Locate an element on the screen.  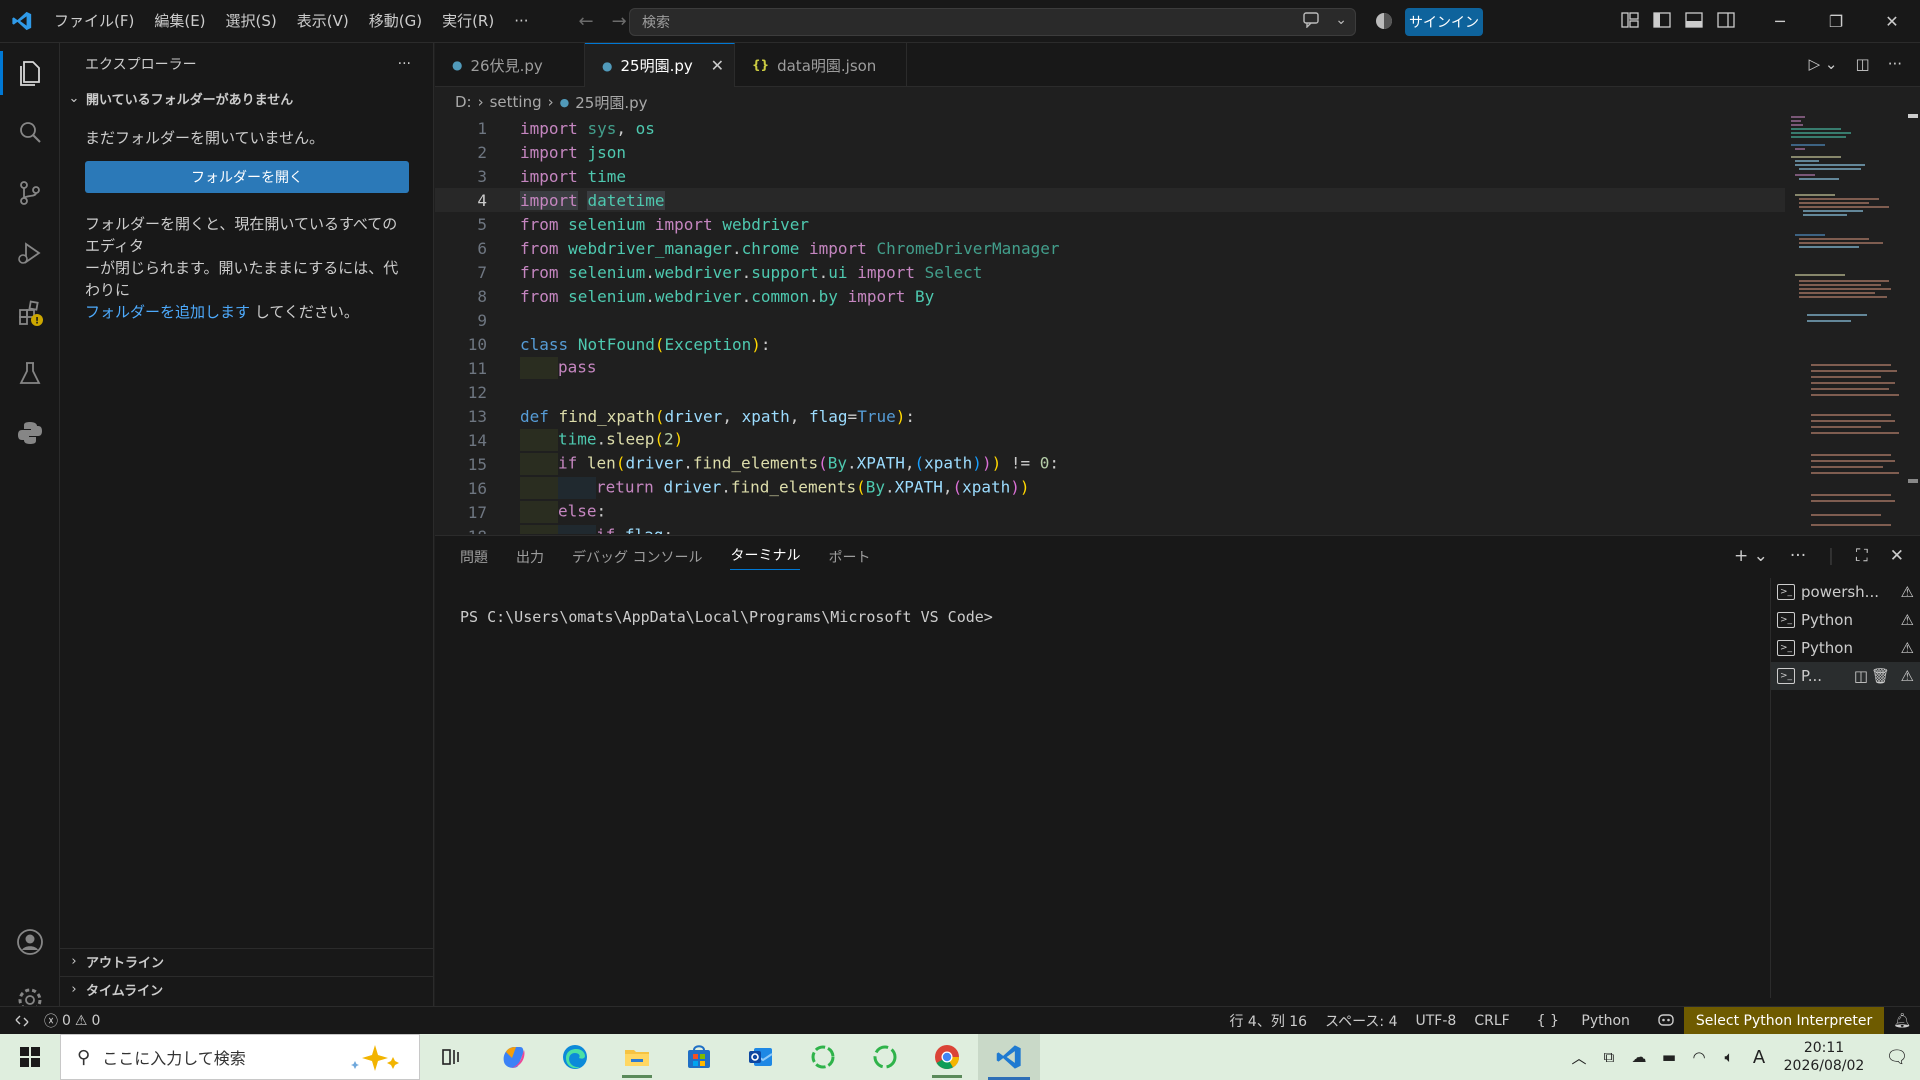
menu-more: ··· is located at coordinates (521, 21).